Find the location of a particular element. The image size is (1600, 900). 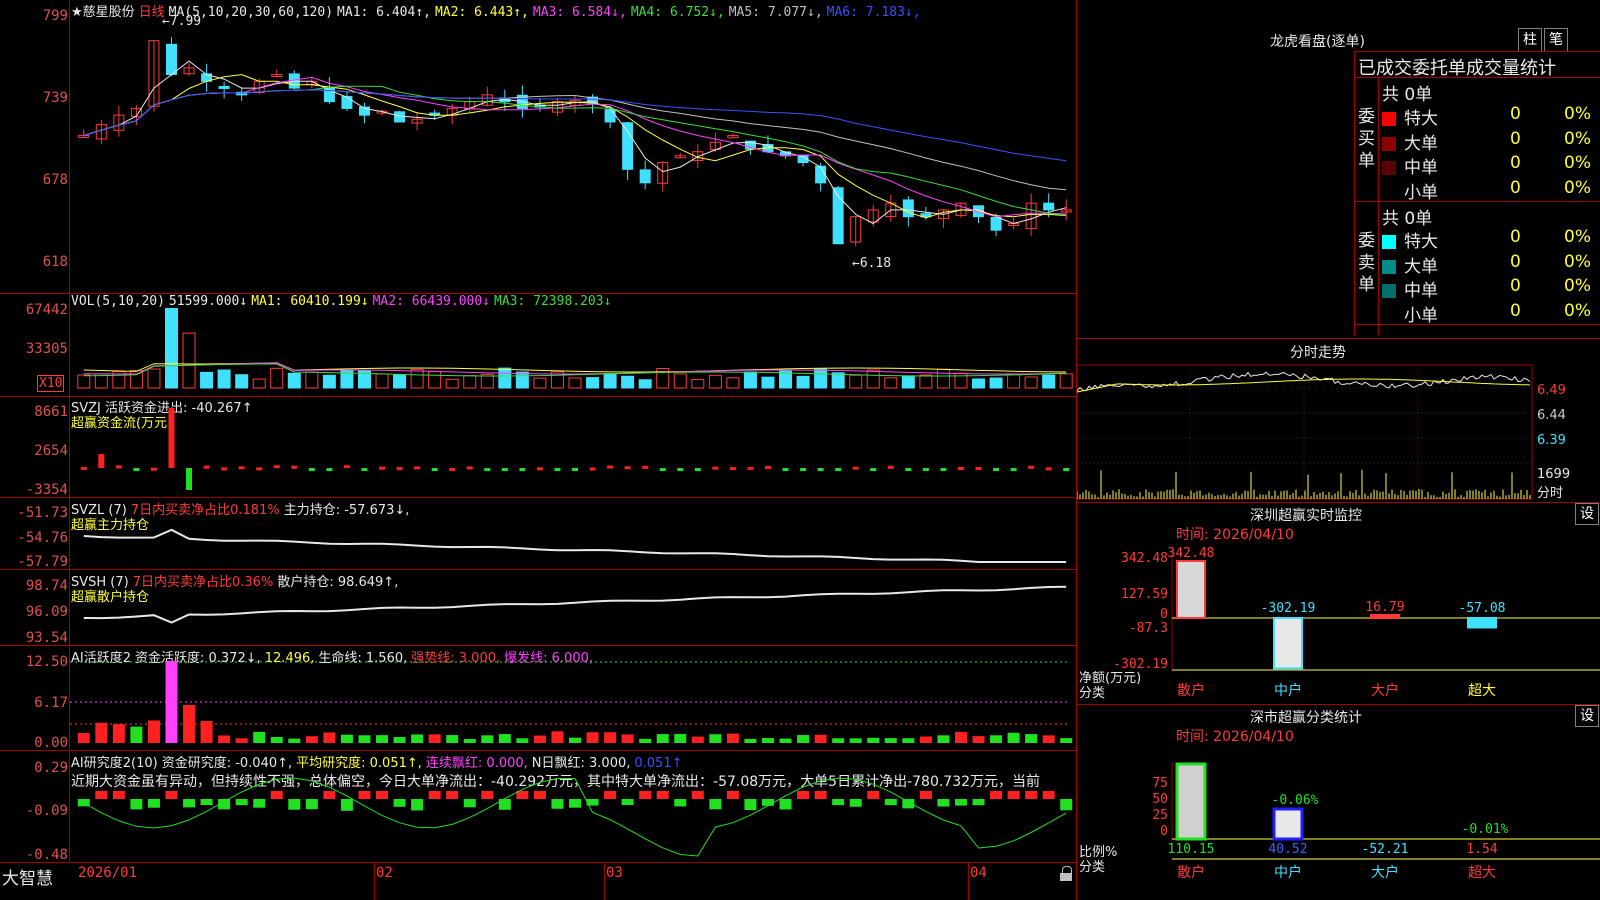

class-annotation: -0.06% is located at coordinates (1295, 800).